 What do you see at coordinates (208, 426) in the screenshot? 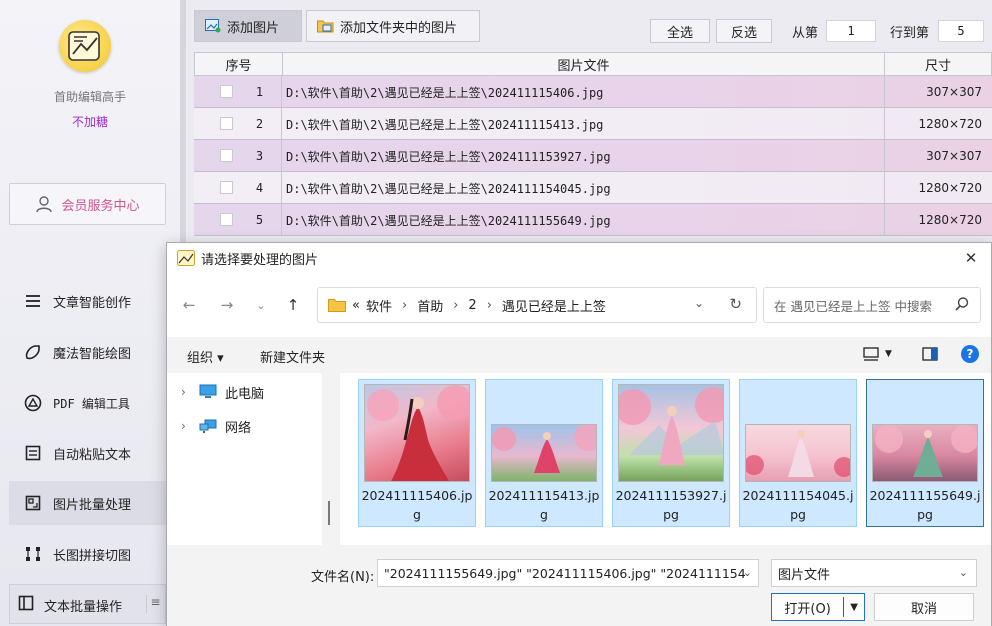
I see `network-icon` at bounding box center [208, 426].